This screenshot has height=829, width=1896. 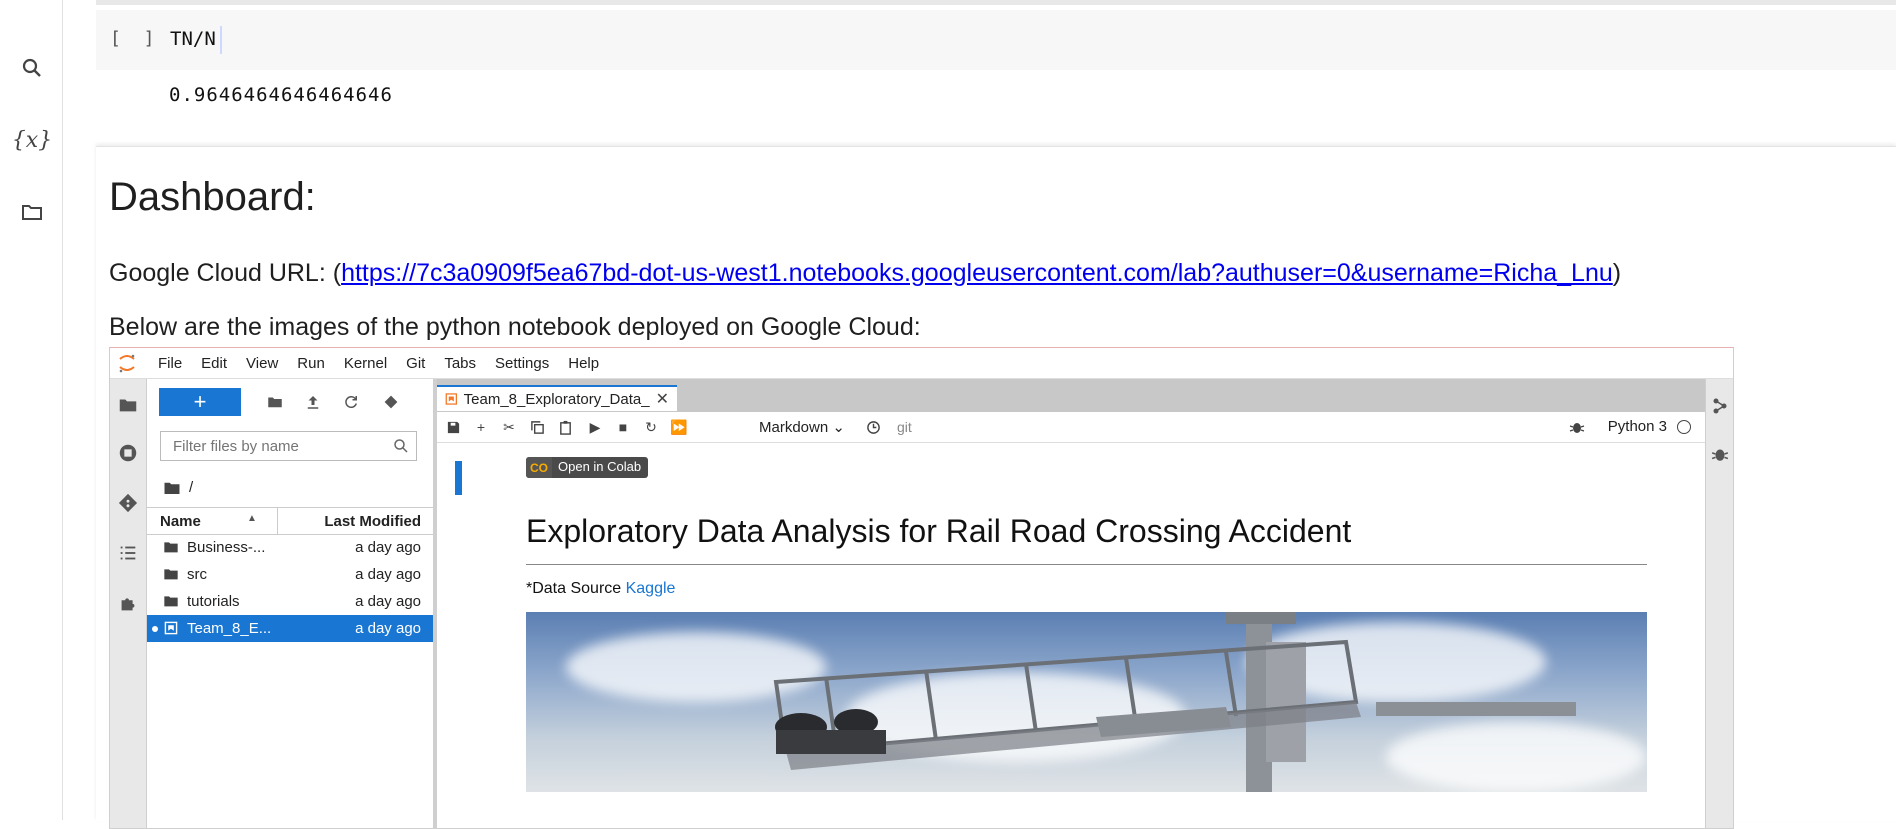 I want to click on breadcrumb-root: /, so click(x=191, y=487).